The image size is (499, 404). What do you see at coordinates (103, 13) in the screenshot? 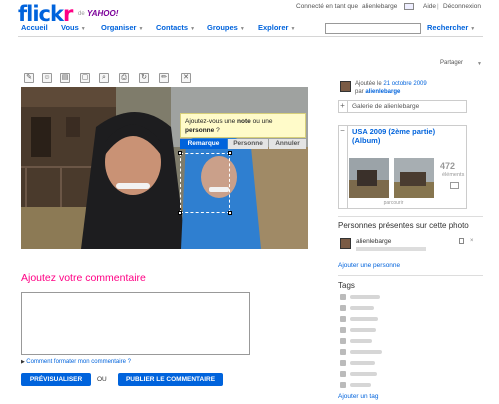
I see `yahoo-logo: YAHOO!` at bounding box center [103, 13].